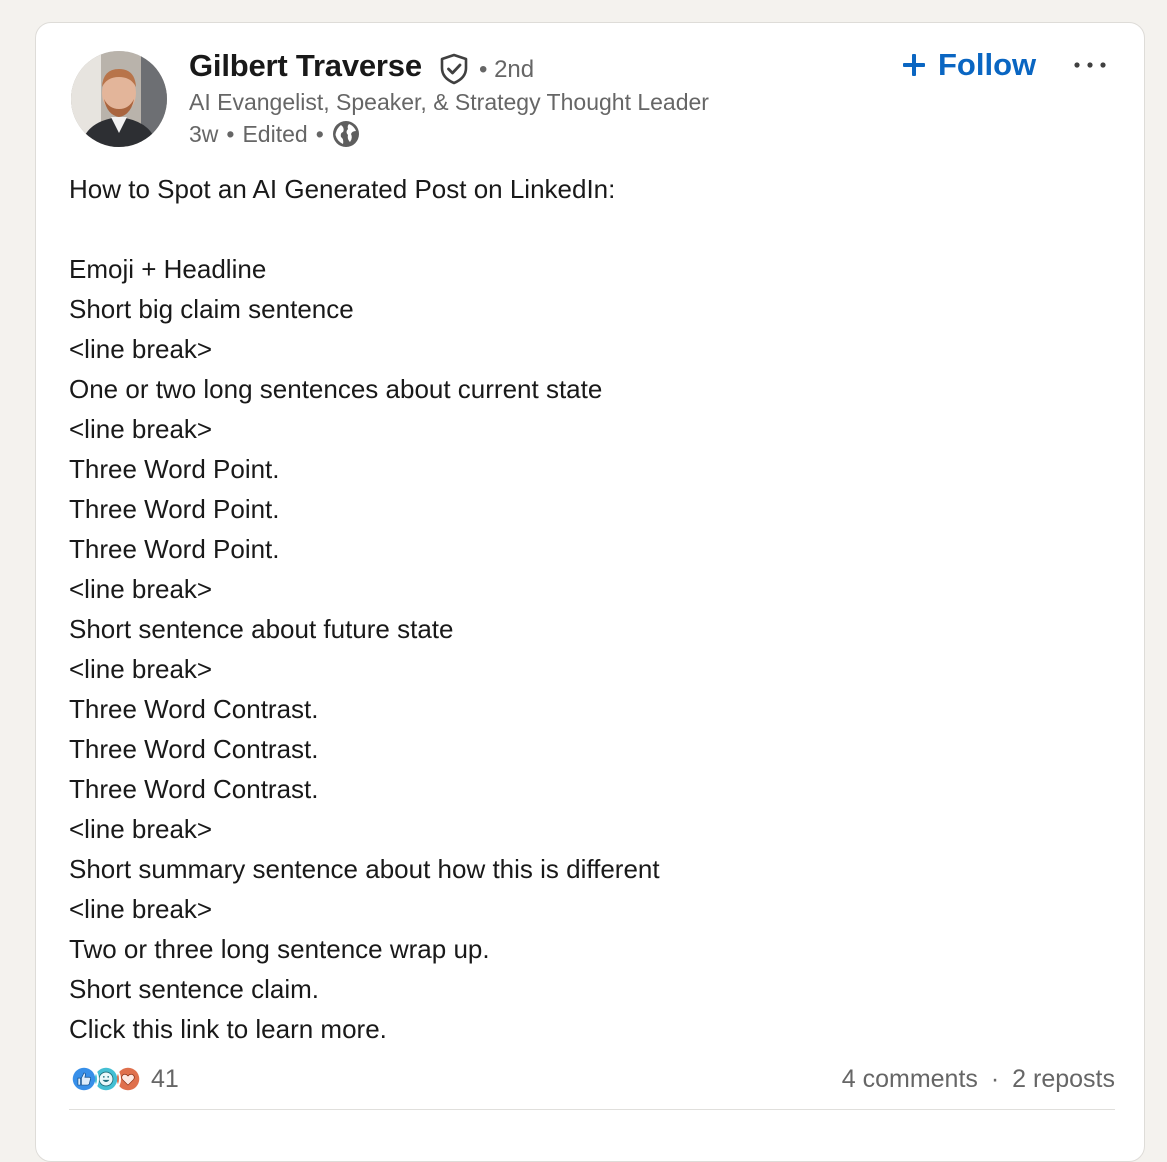 The image size is (1167, 1162). Describe the element at coordinates (279, 949) in the screenshot. I see `post-text-line: Two or three long sentence wrap up.` at that location.